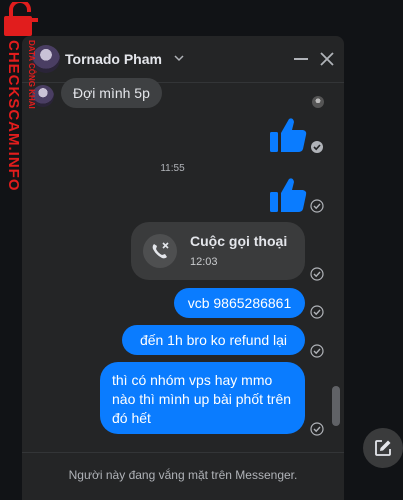 This screenshot has width=403, height=500. I want to click on seen-check-icon, so click(317, 147).